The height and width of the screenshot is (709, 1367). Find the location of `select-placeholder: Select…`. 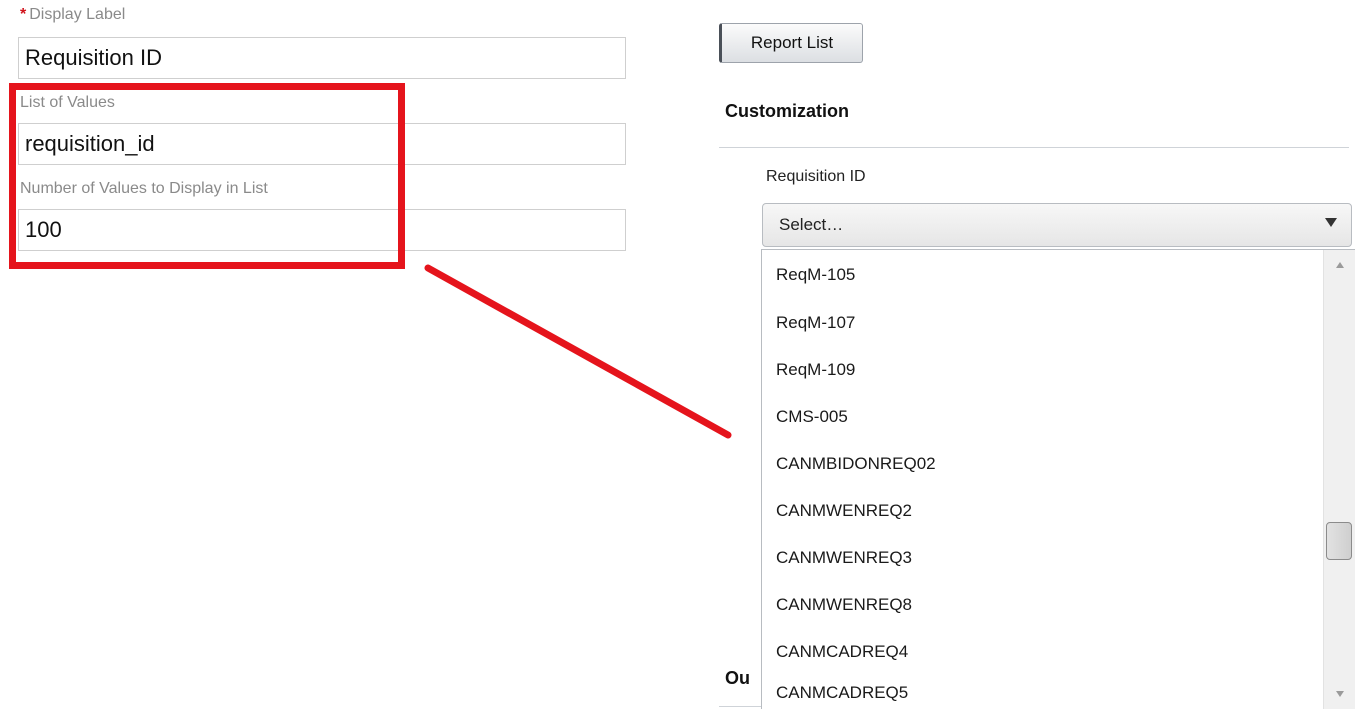

select-placeholder: Select… is located at coordinates (811, 224).